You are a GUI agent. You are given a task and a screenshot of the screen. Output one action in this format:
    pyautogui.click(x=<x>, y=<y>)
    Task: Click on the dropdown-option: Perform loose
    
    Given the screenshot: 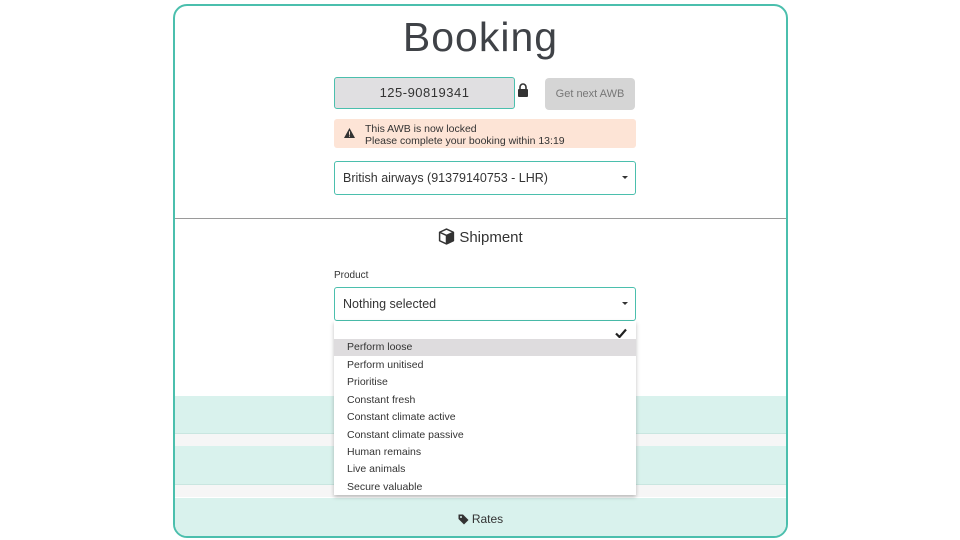 What is the action you would take?
    pyautogui.click(x=485, y=347)
    